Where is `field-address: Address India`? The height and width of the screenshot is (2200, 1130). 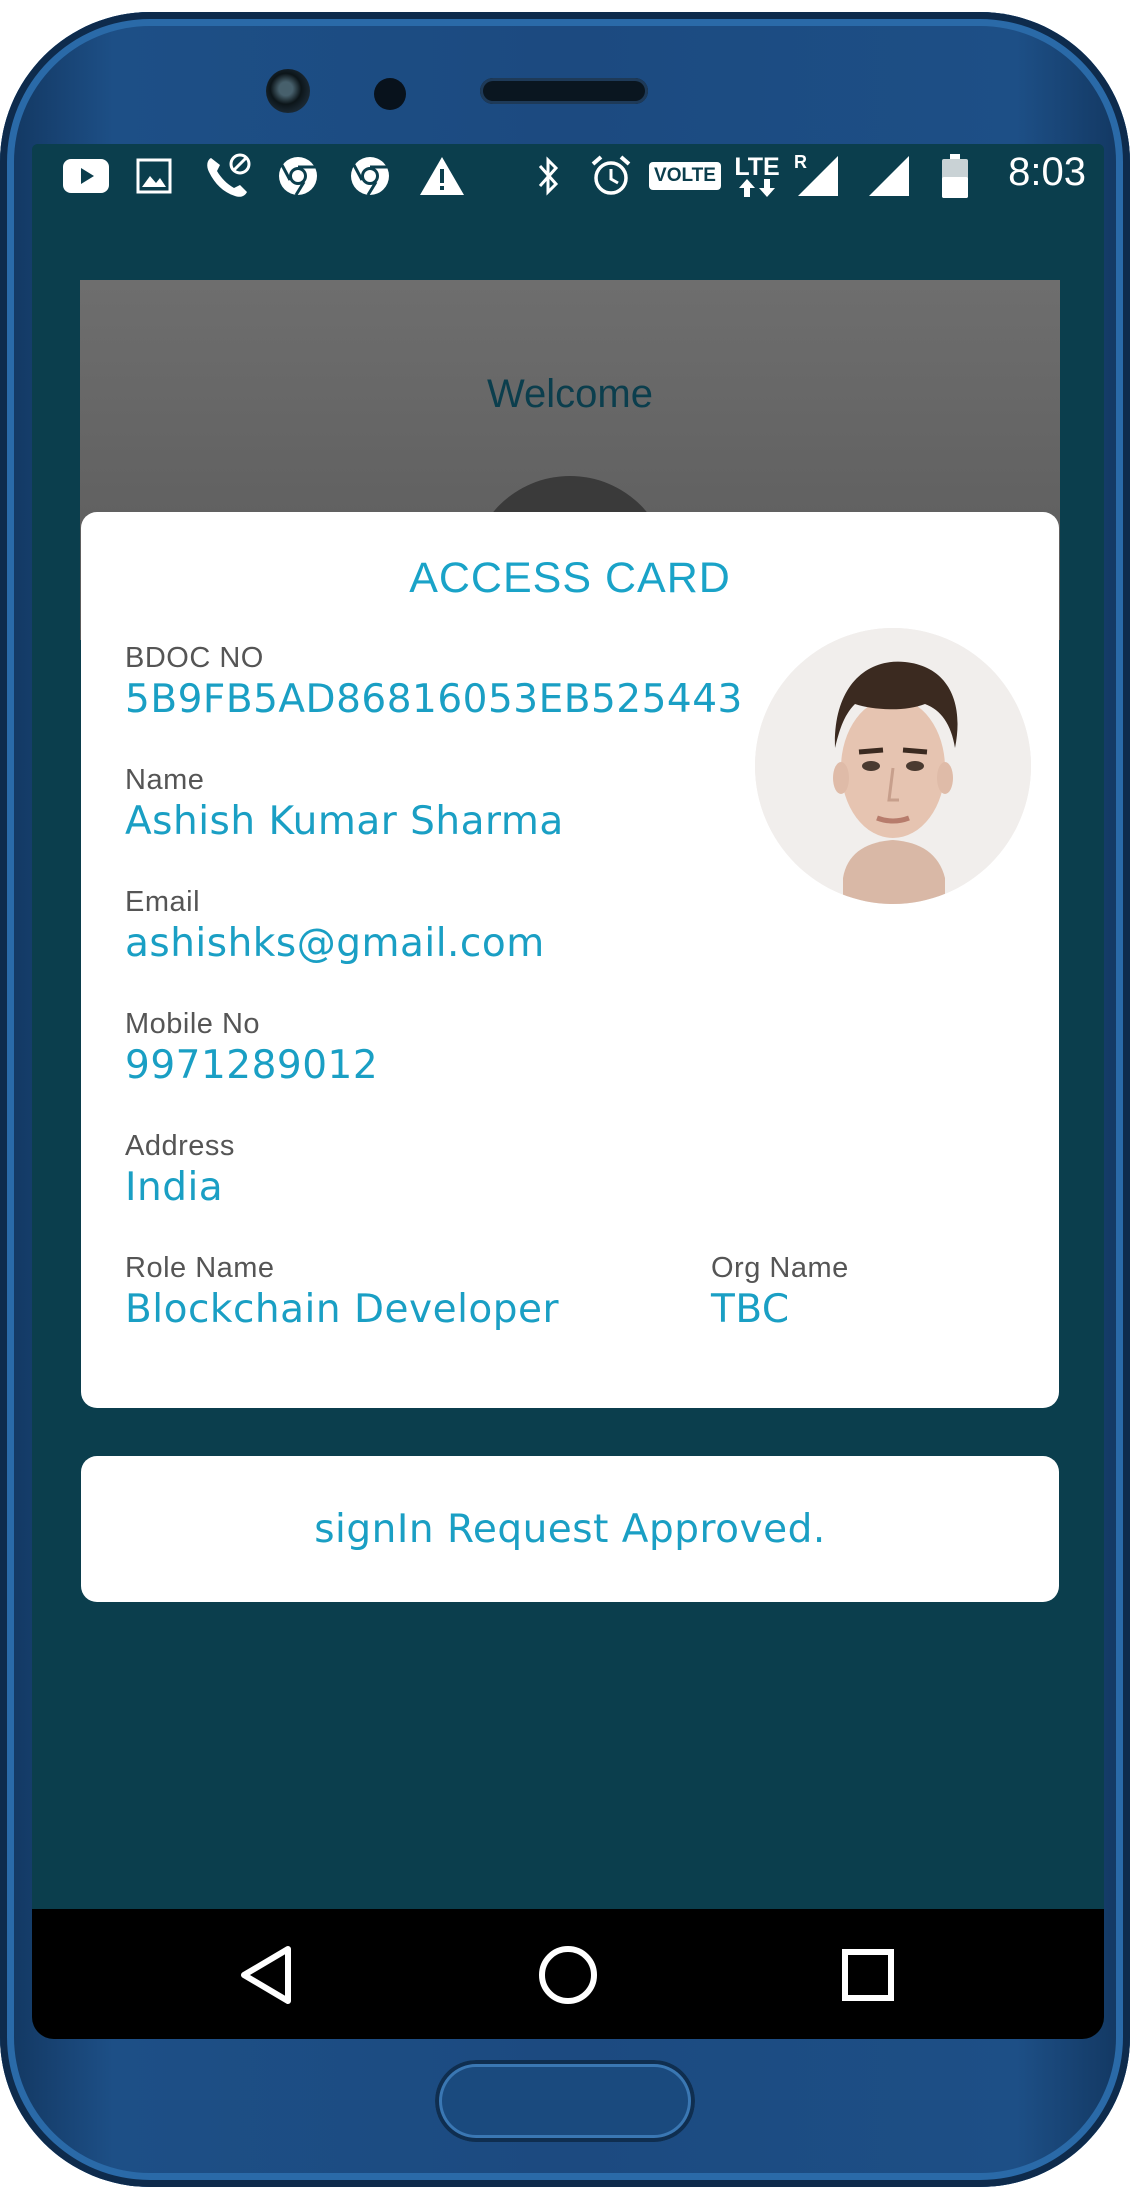 field-address: Address India is located at coordinates (180, 1170).